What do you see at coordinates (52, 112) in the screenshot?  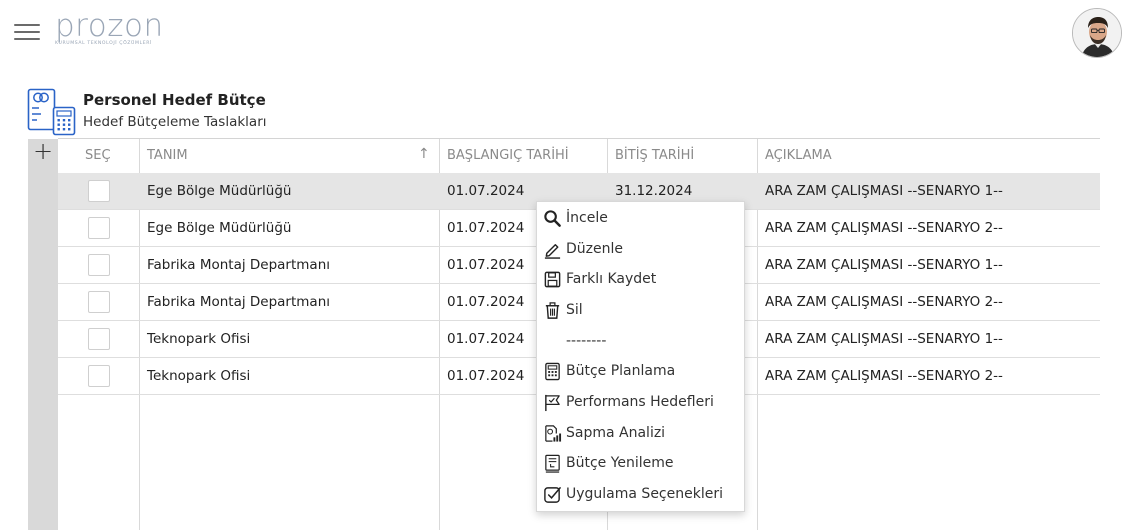 I see `budget-module-icon` at bounding box center [52, 112].